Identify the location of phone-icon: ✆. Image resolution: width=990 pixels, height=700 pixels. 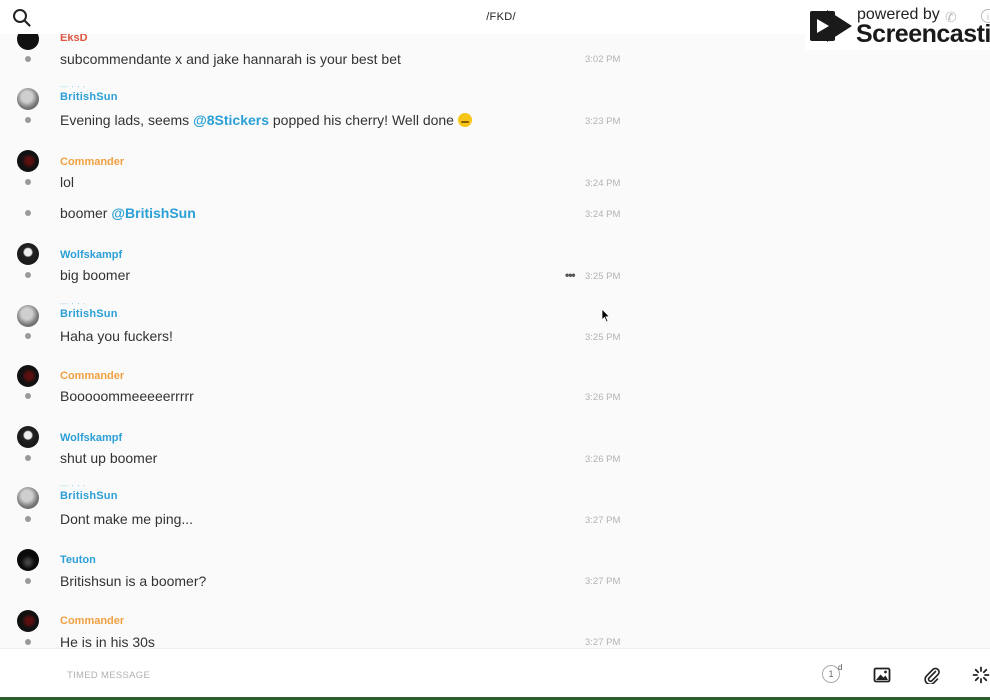
(951, 17).